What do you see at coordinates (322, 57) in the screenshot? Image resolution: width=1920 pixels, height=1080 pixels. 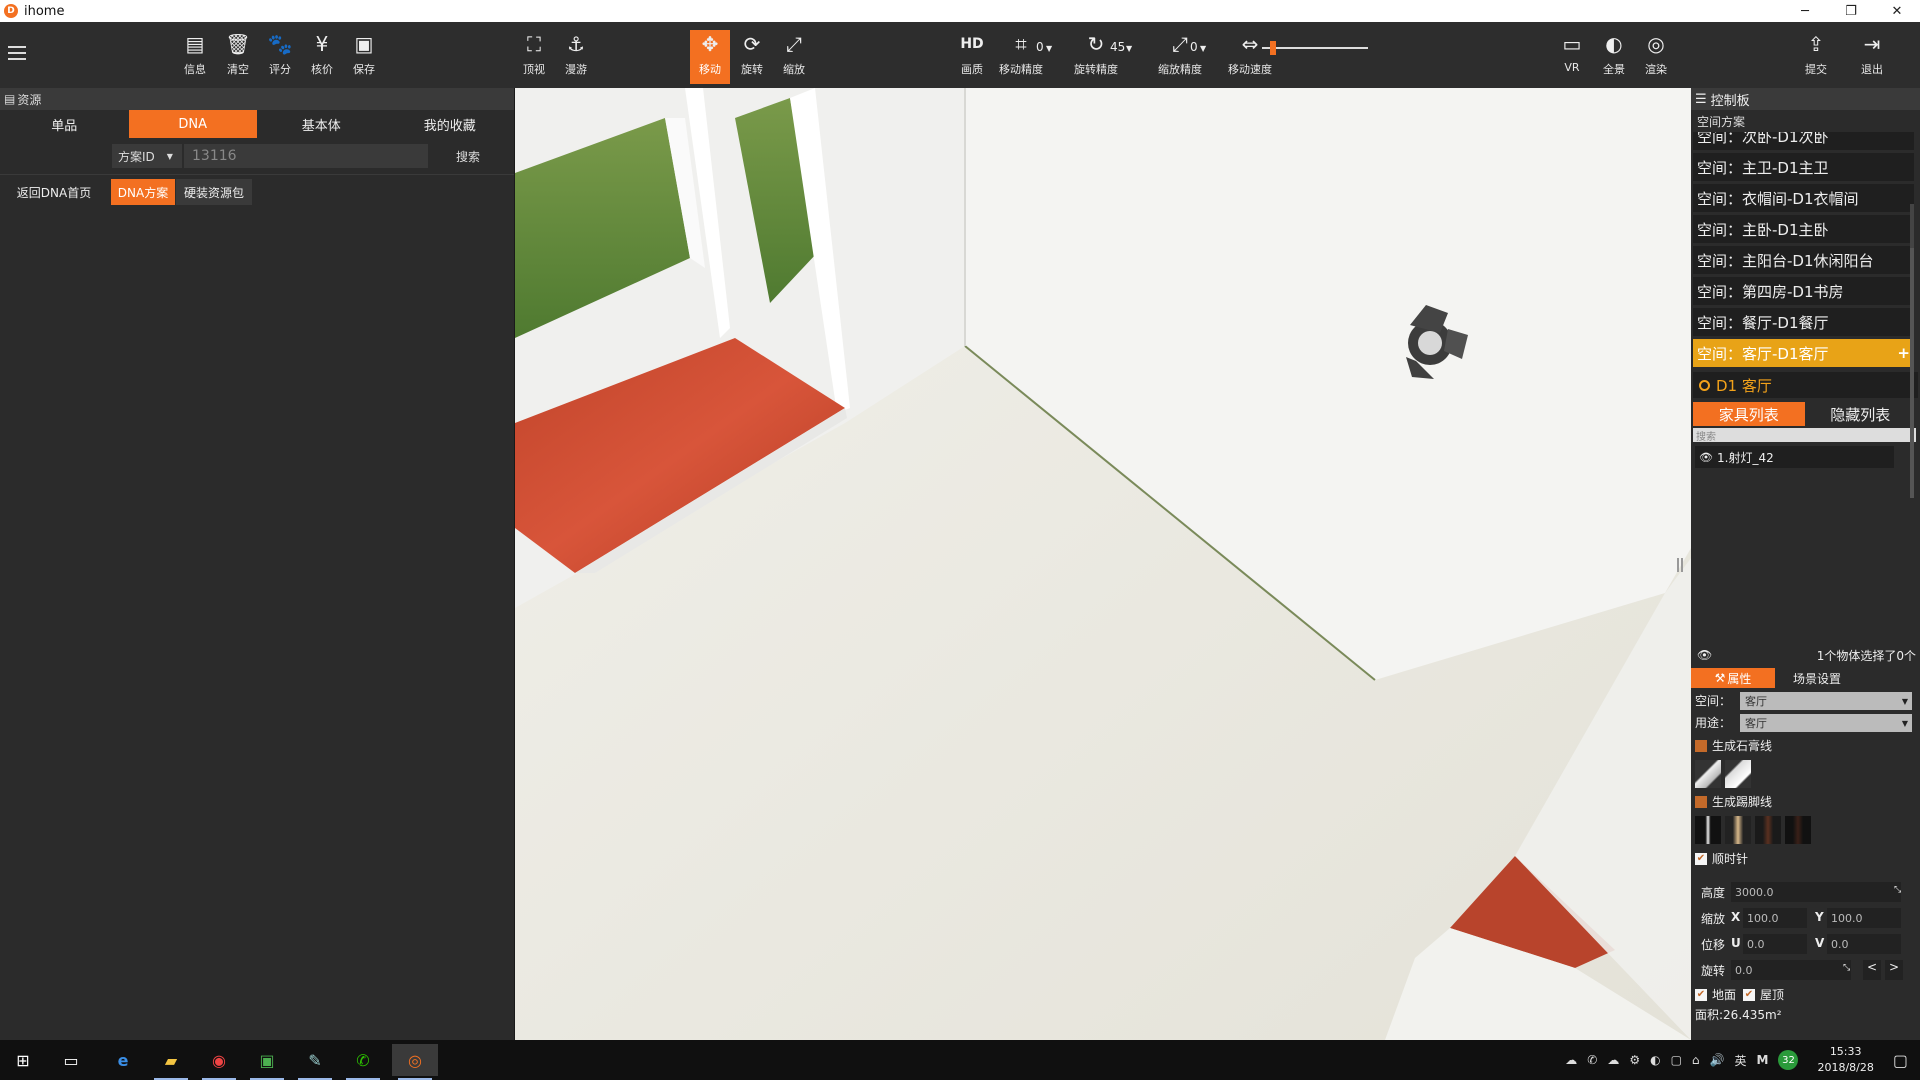 I see `price-button: ¥ 核价` at bounding box center [322, 57].